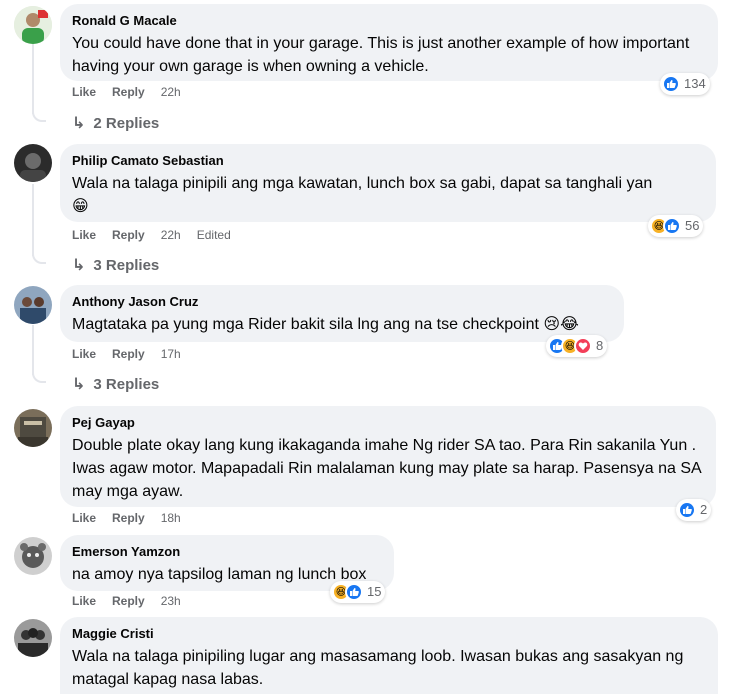 This screenshot has height=694, width=750. I want to click on comment-actions: Like Reply 22h Edited, so click(151, 235).